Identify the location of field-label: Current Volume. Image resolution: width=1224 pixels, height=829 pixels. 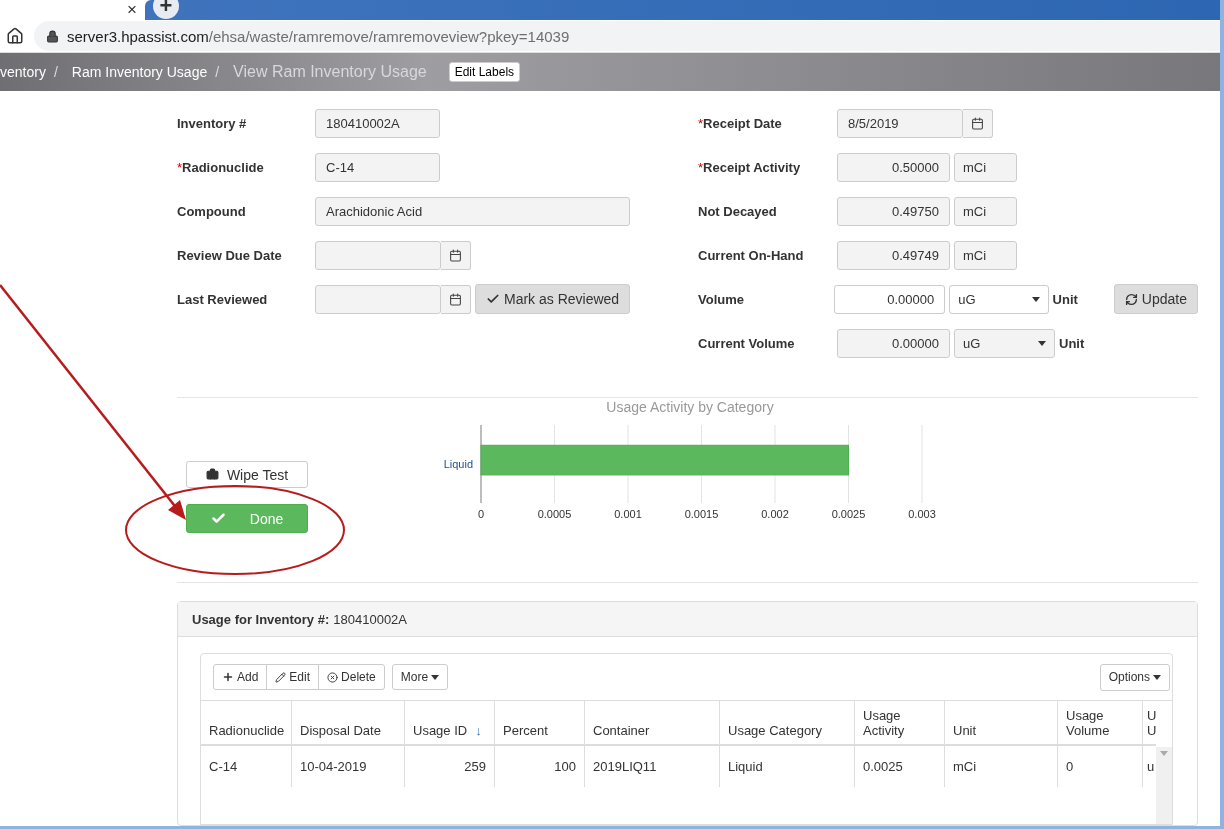
(746, 343).